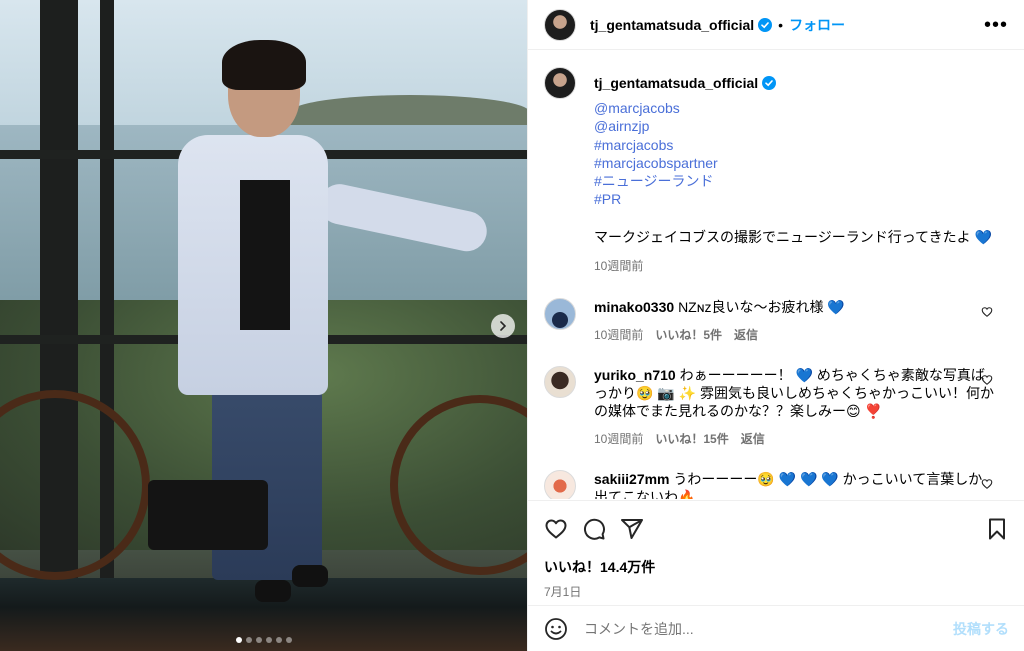 Image resolution: width=1024 pixels, height=651 pixels. I want to click on caption-username: tj_gentamatsuda_official, so click(676, 83).